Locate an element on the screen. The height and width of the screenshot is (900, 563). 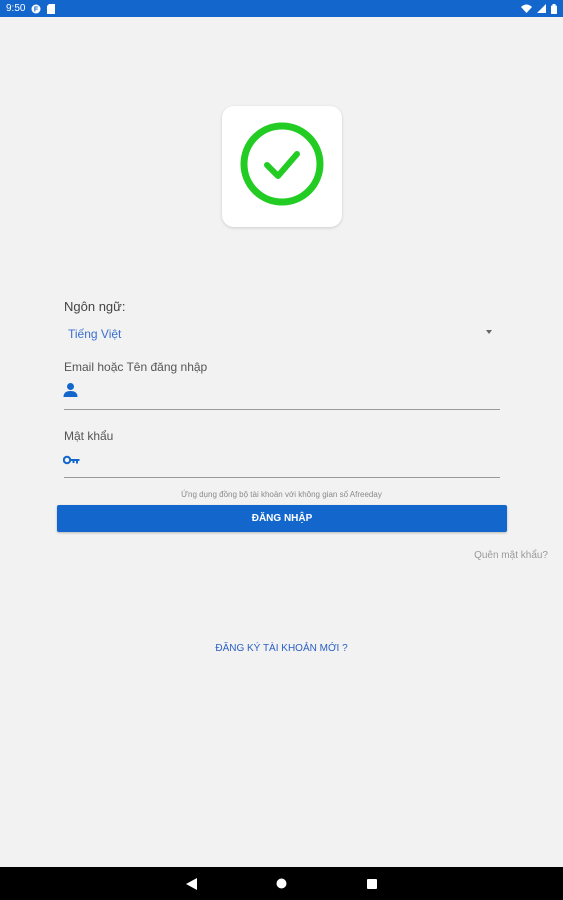
wifi-icon is located at coordinates (526, 8).